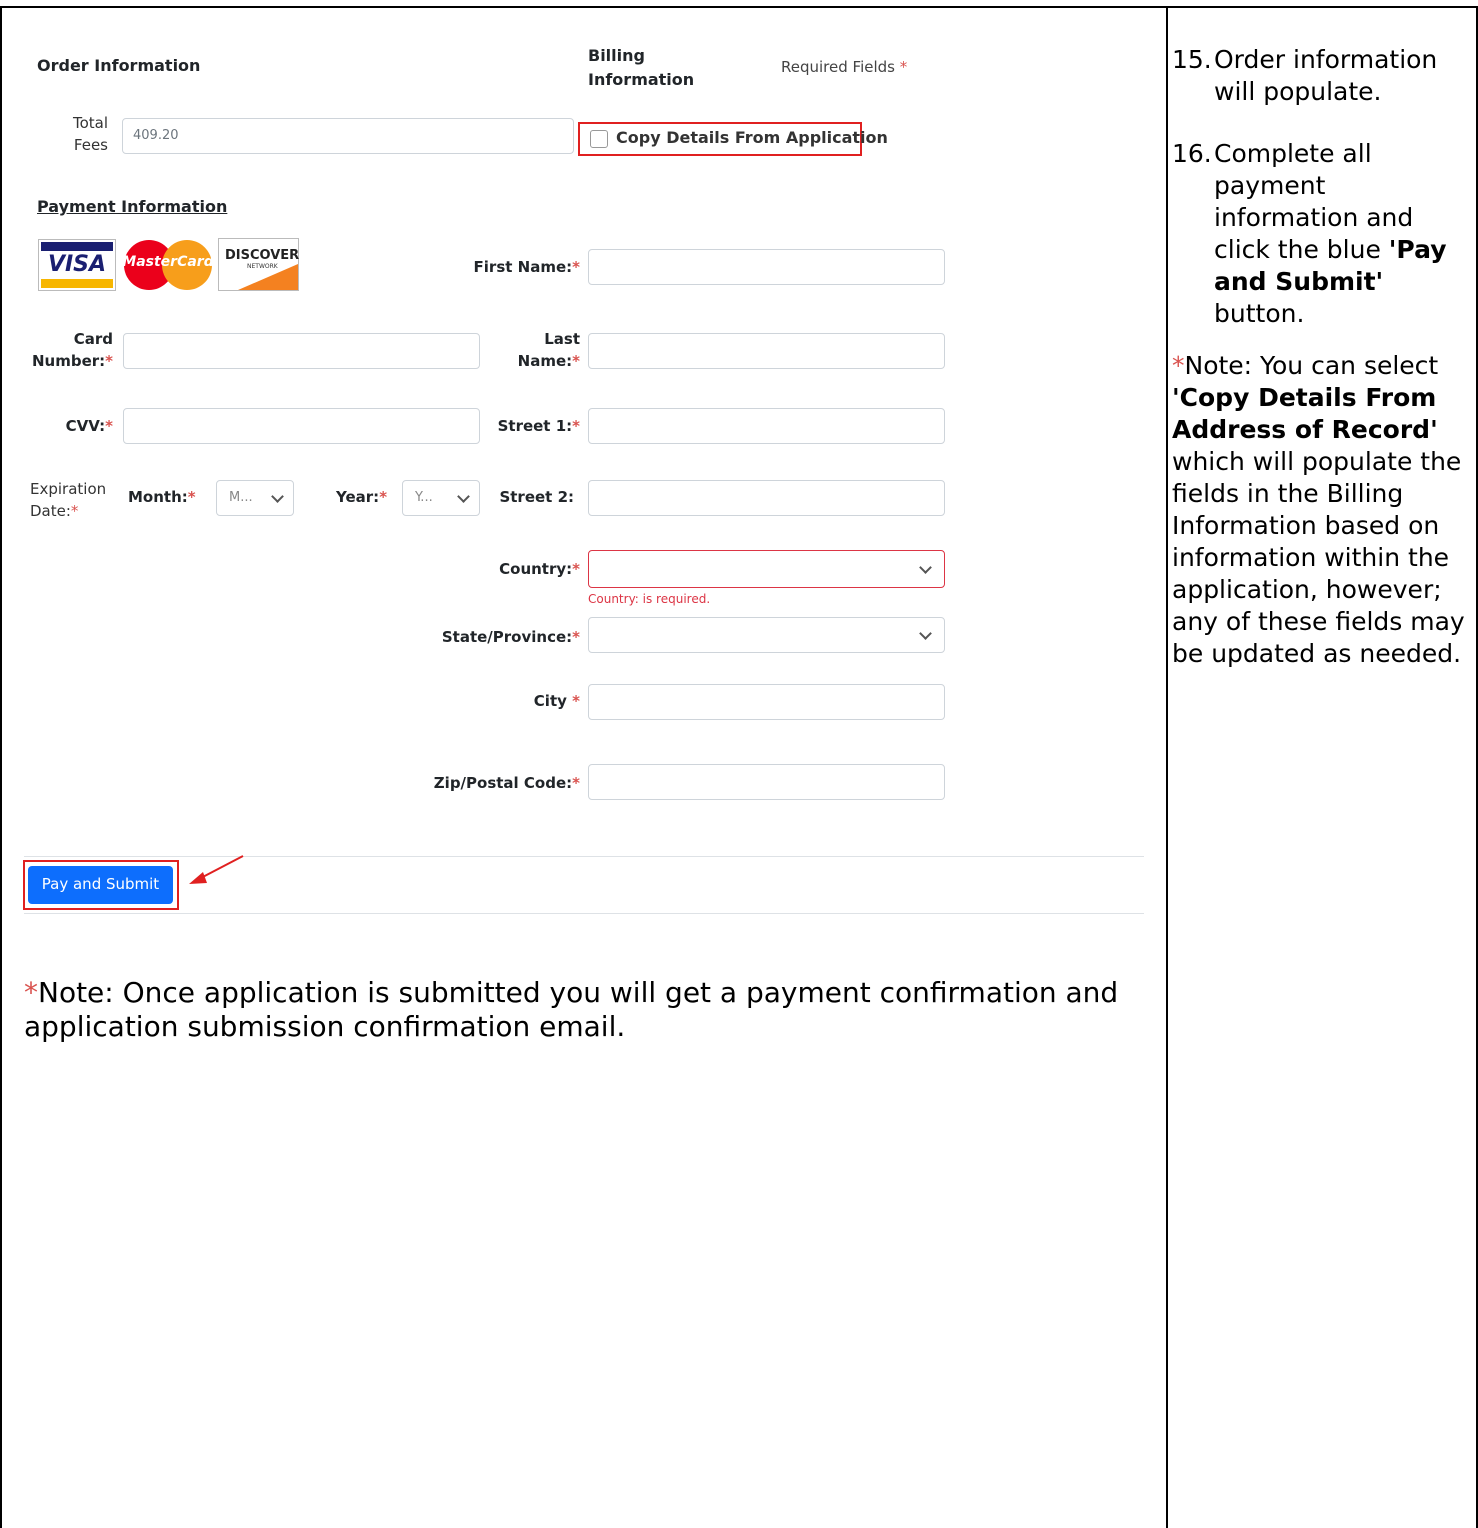  What do you see at coordinates (766, 569) in the screenshot?
I see `country-select` at bounding box center [766, 569].